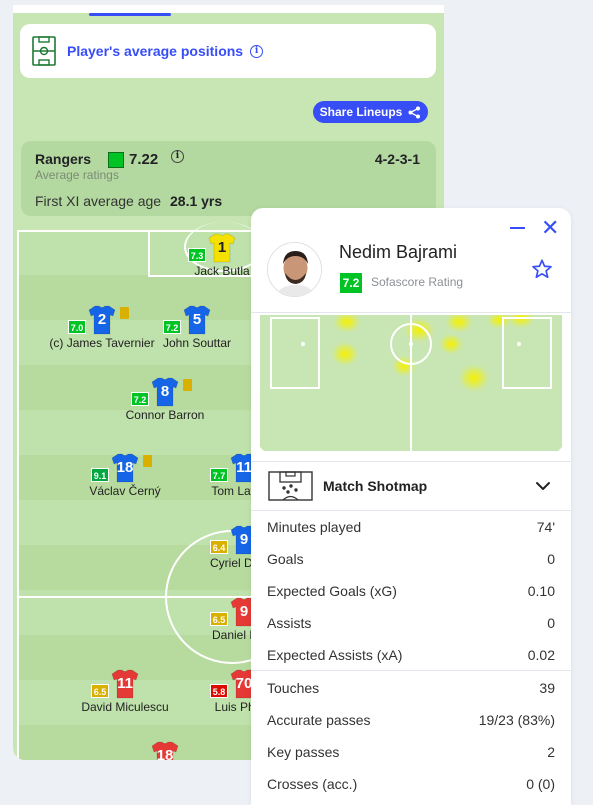 This screenshot has height=805, width=593. What do you see at coordinates (411, 783) in the screenshot?
I see `stat-row: Crosses (acc.) 0 (0)` at bounding box center [411, 783].